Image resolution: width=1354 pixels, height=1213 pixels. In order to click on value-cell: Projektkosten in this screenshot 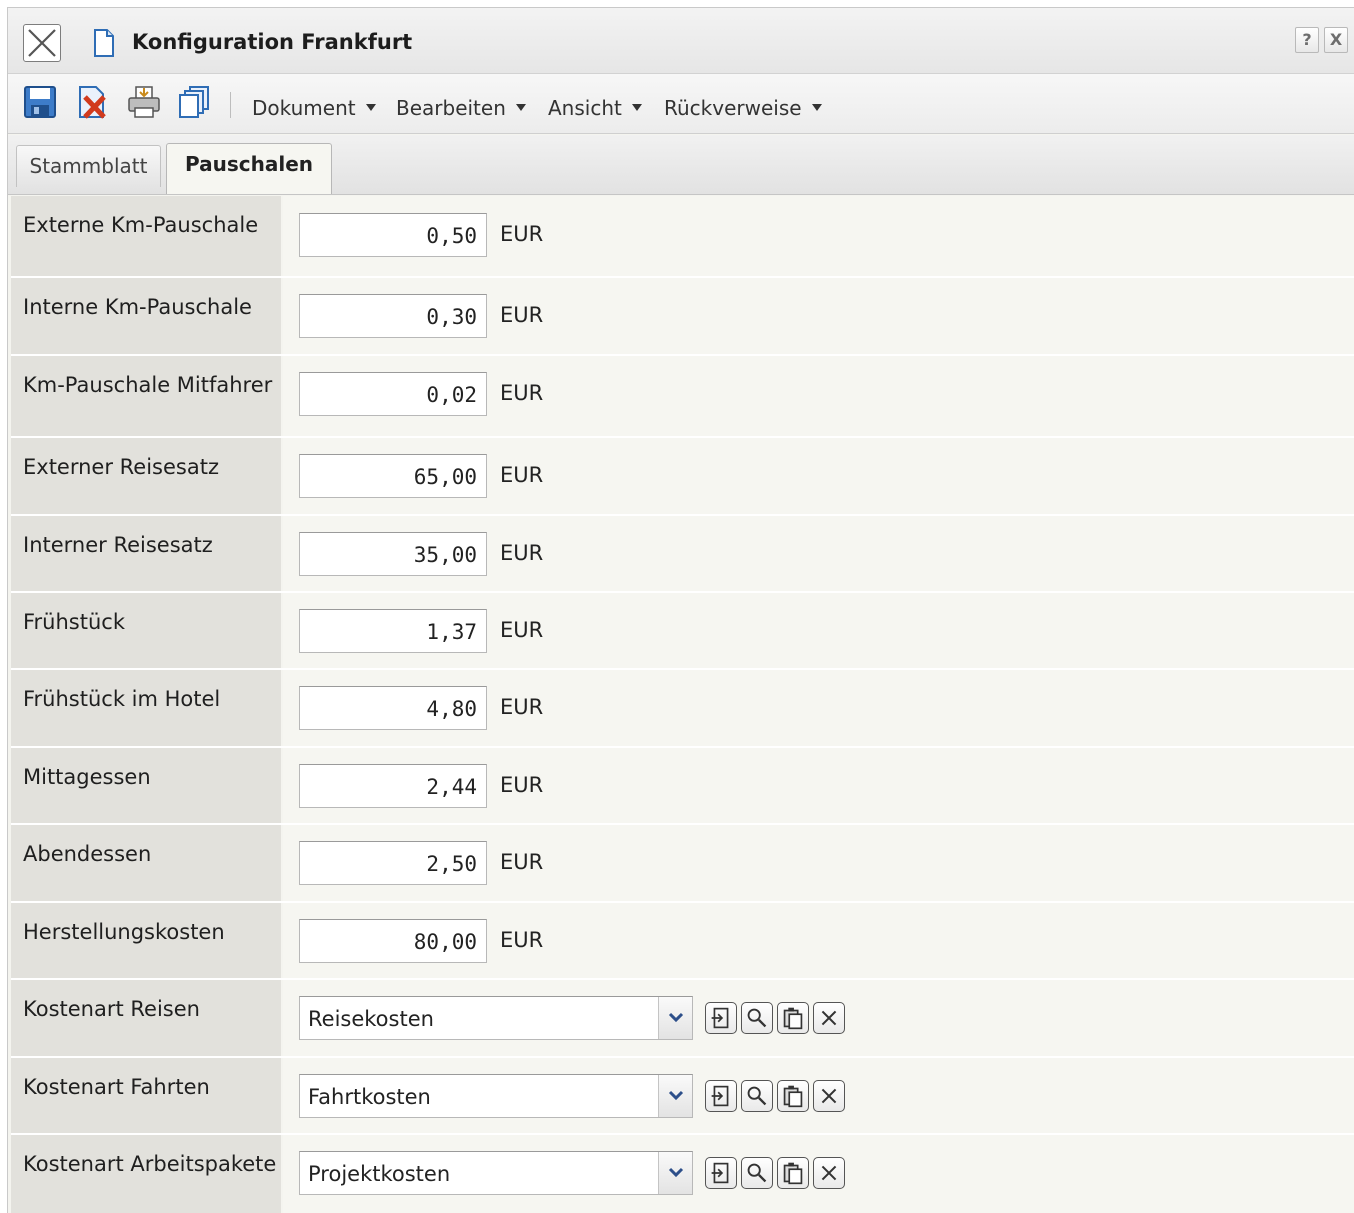, I will do `click(818, 1174)`.